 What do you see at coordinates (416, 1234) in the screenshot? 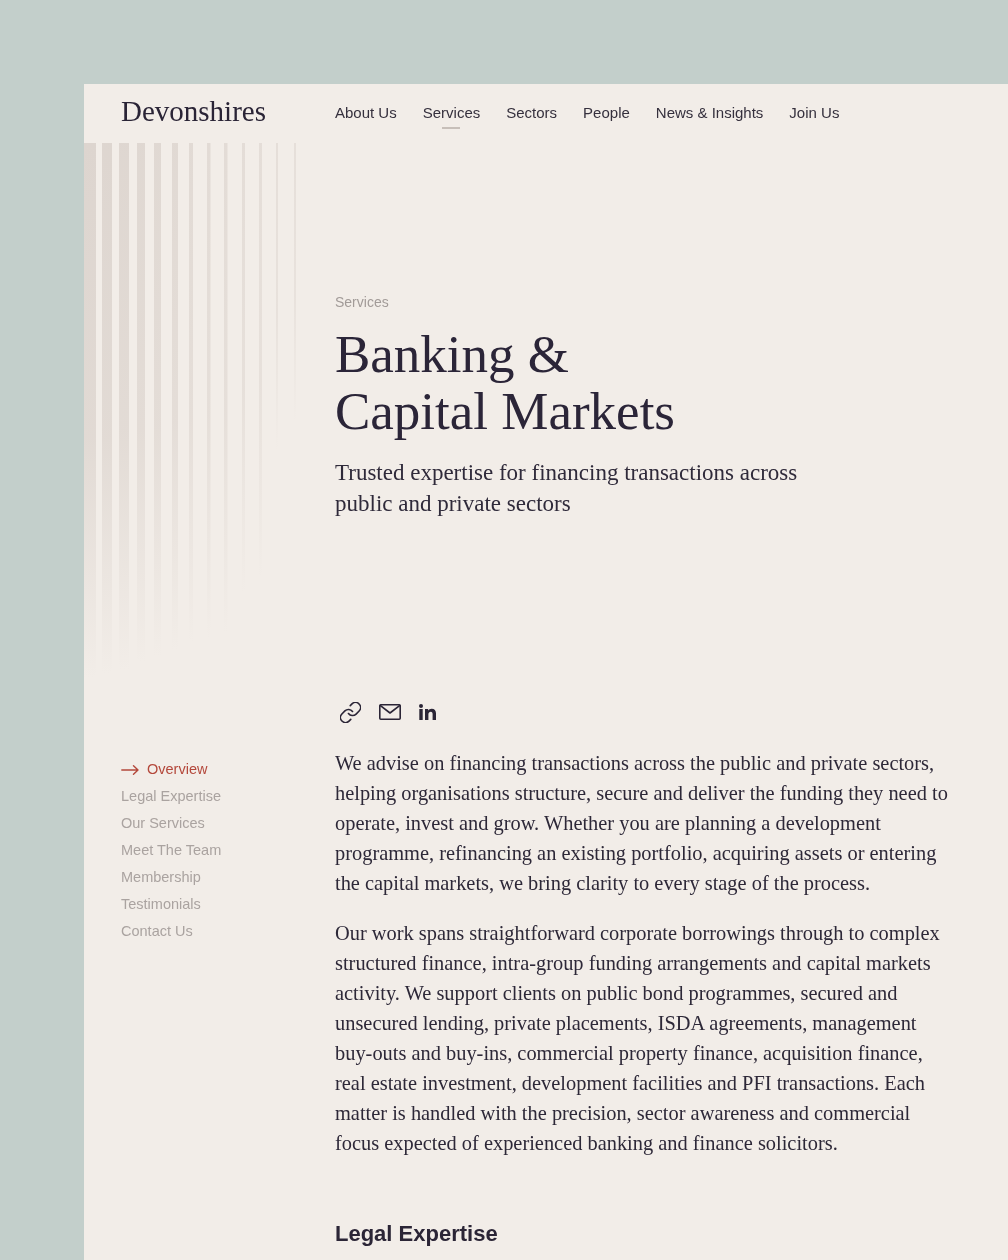
I see `section-heading: Legal Expertise` at bounding box center [416, 1234].